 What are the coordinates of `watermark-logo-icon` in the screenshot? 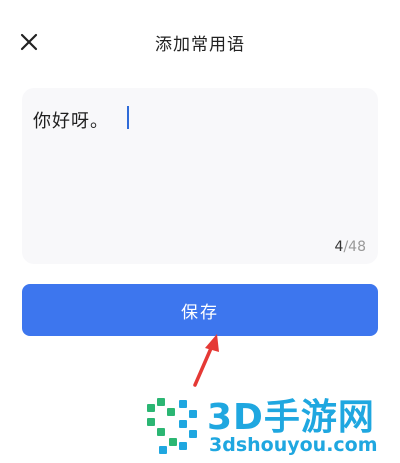 It's located at (172, 426).